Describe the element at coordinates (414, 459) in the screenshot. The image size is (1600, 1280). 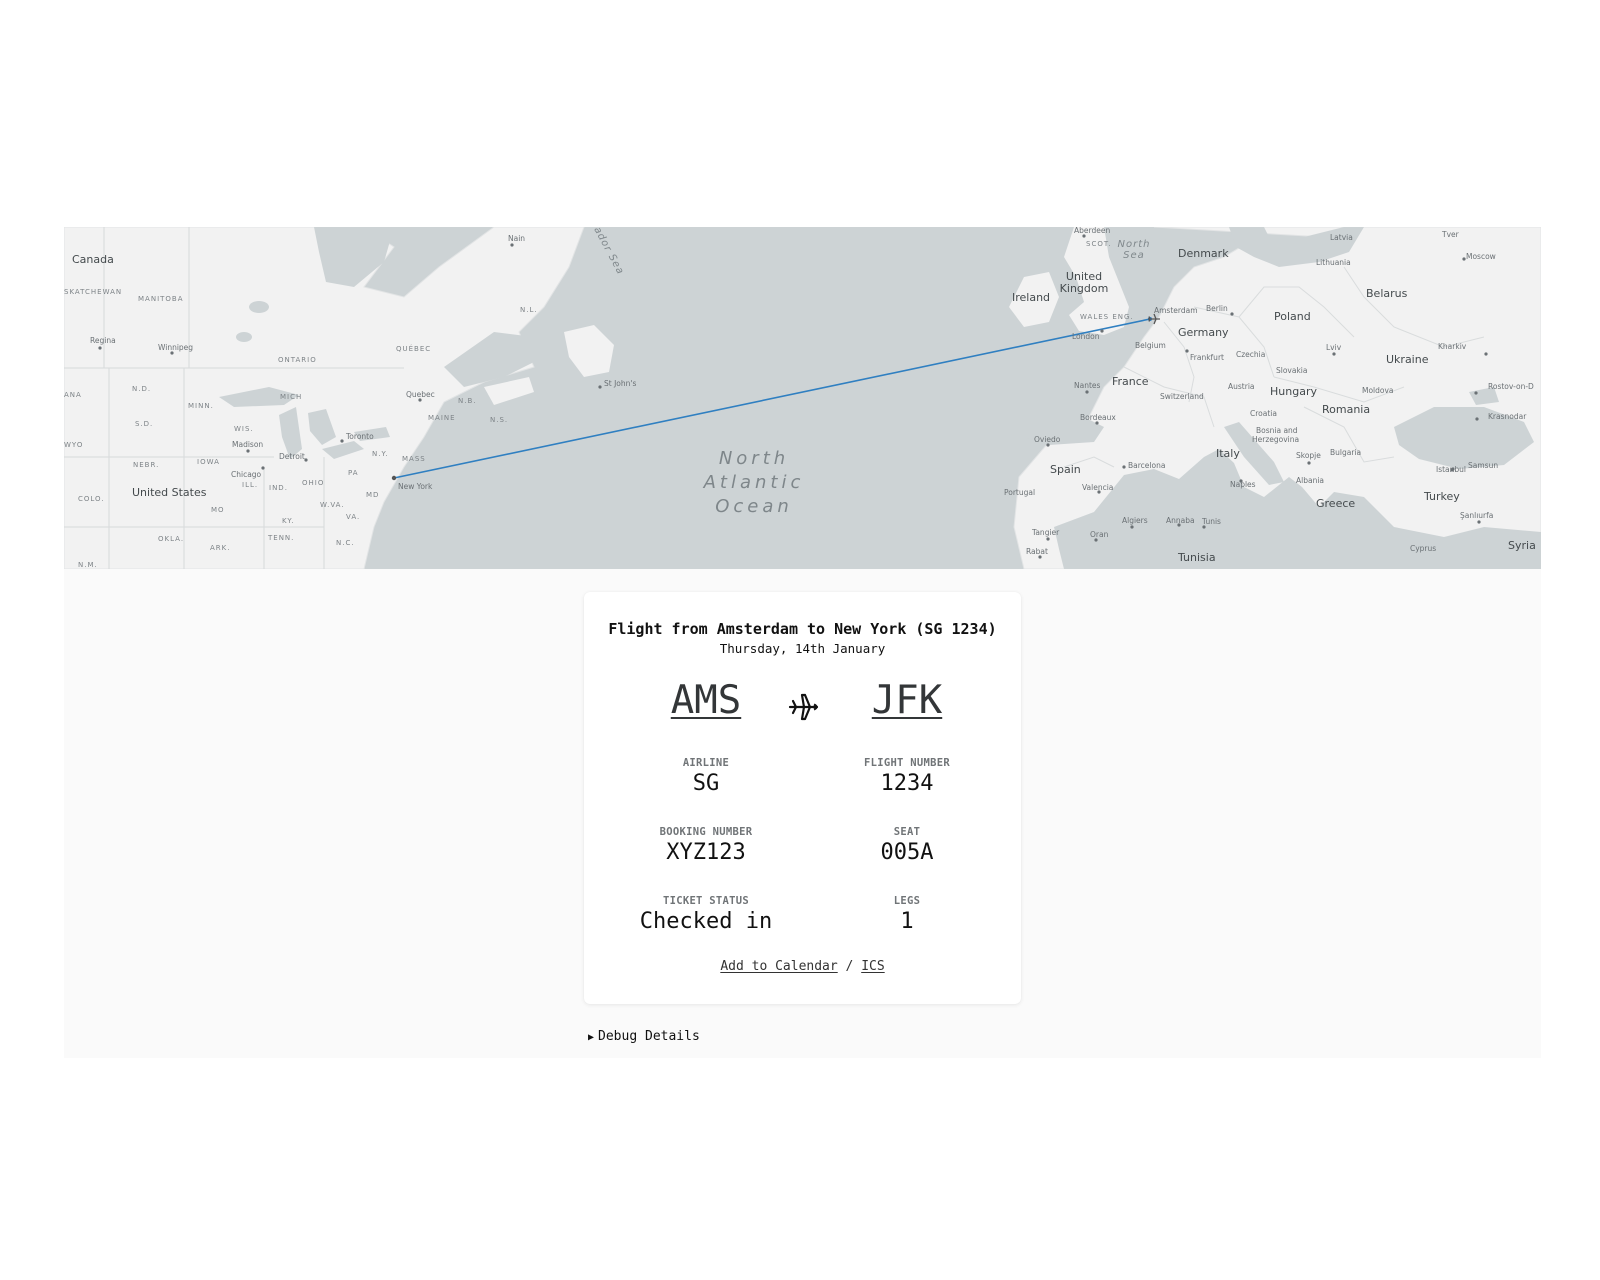
I see `label-mass: MASS` at that location.